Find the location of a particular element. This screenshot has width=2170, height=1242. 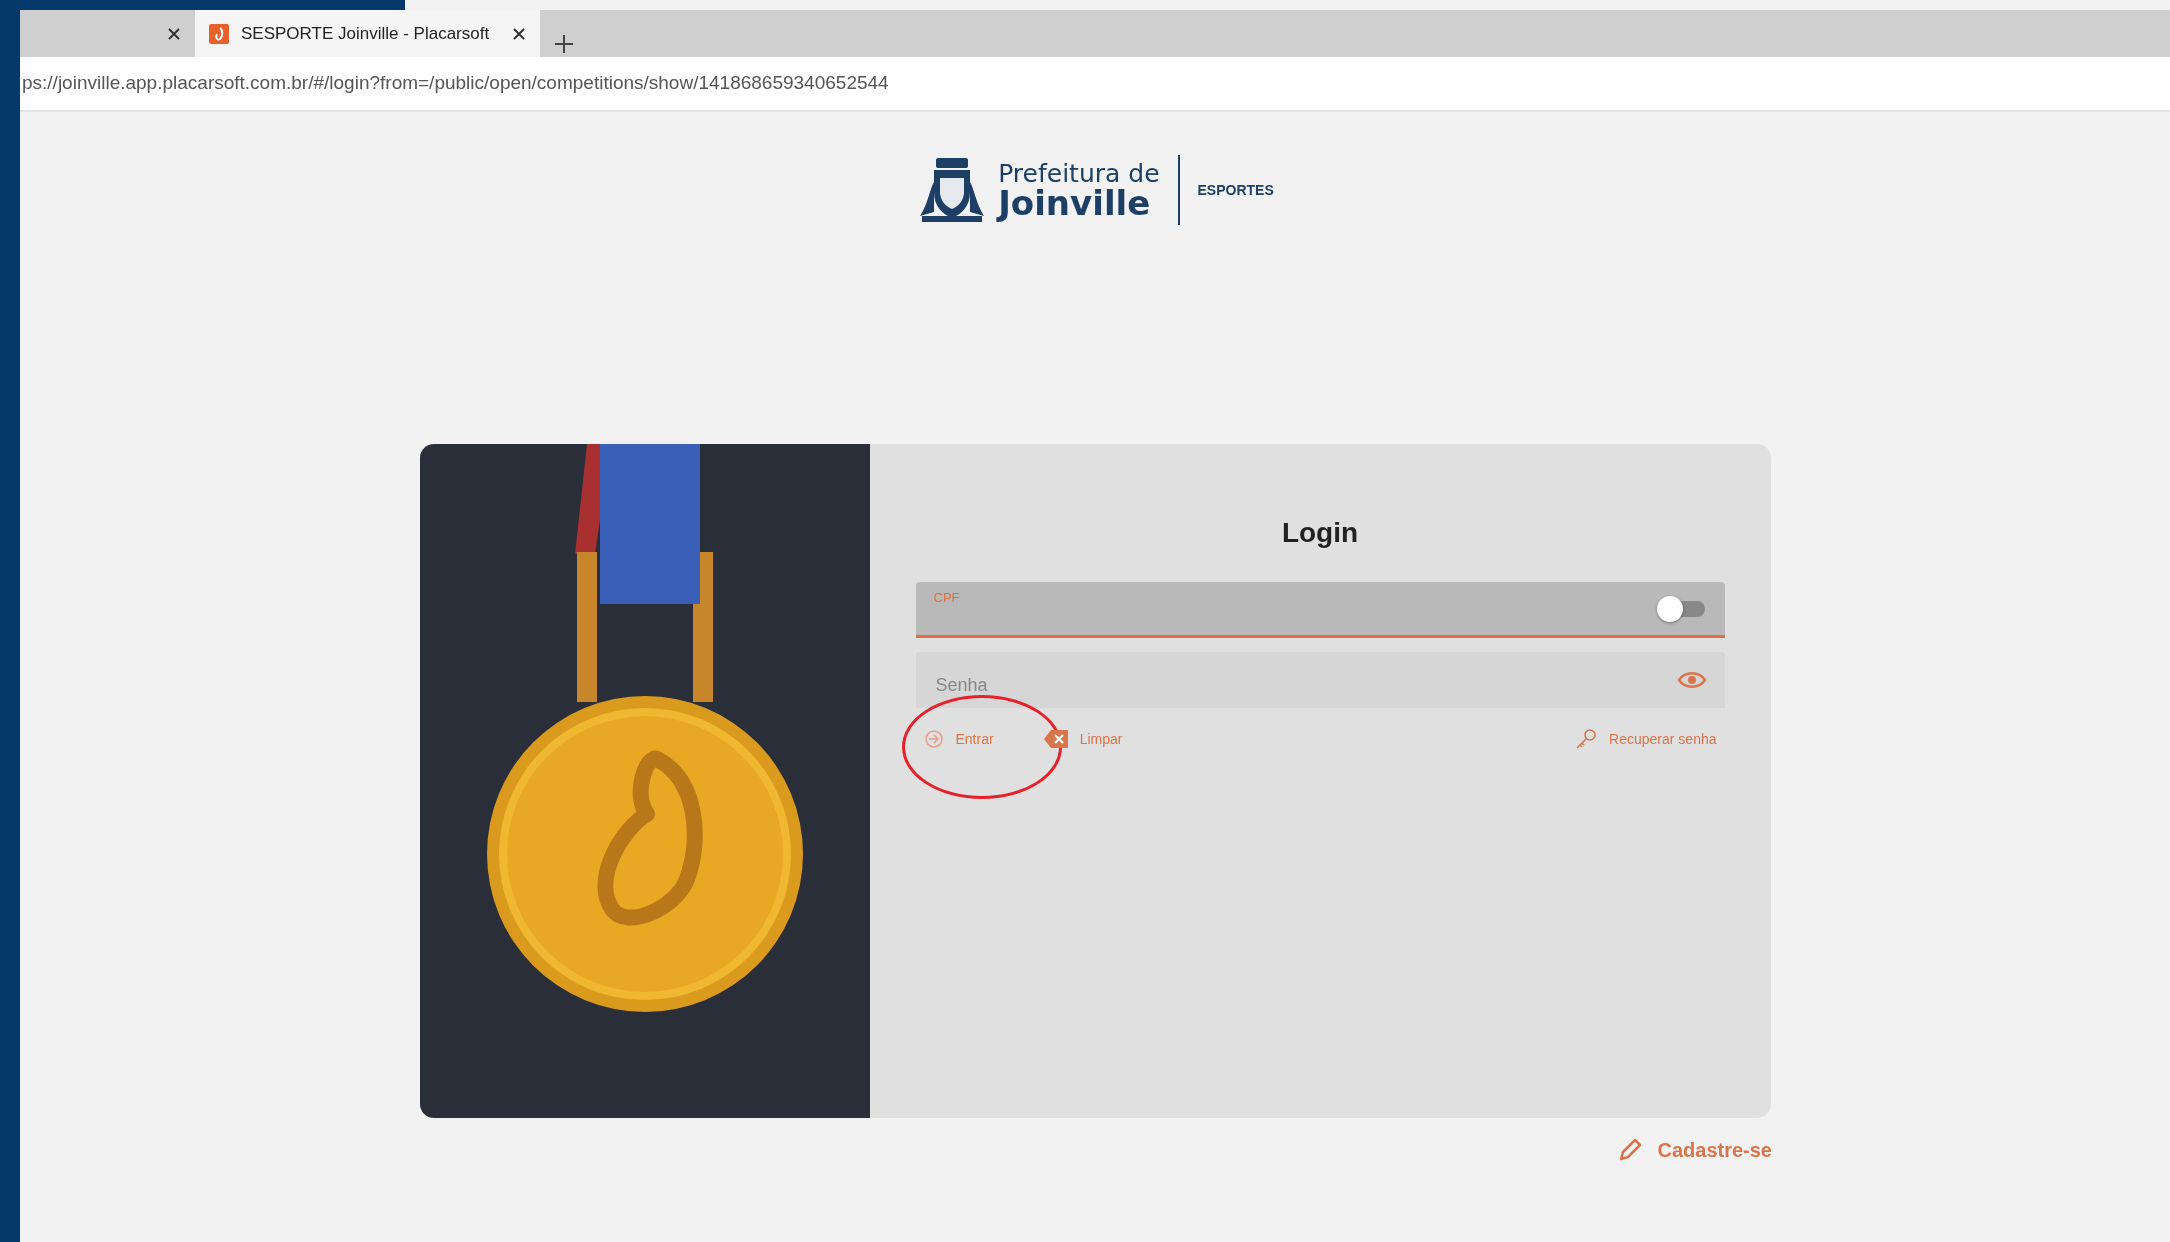

login-title: Login is located at coordinates (1320, 533).